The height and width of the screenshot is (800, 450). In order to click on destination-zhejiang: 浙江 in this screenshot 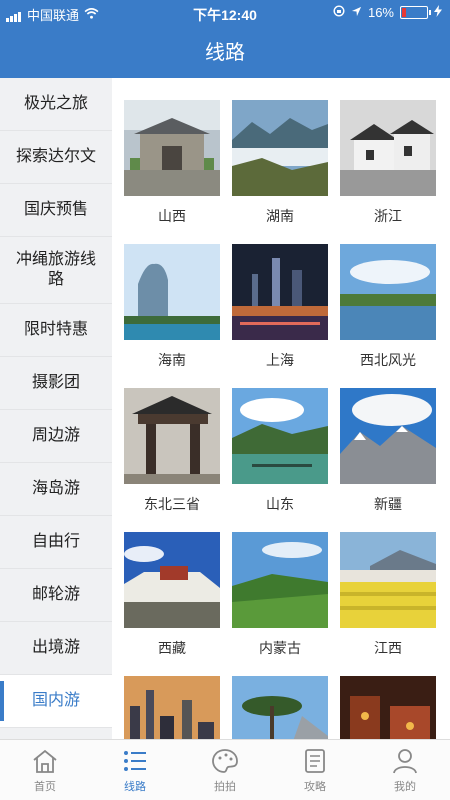, I will do `click(388, 172)`.